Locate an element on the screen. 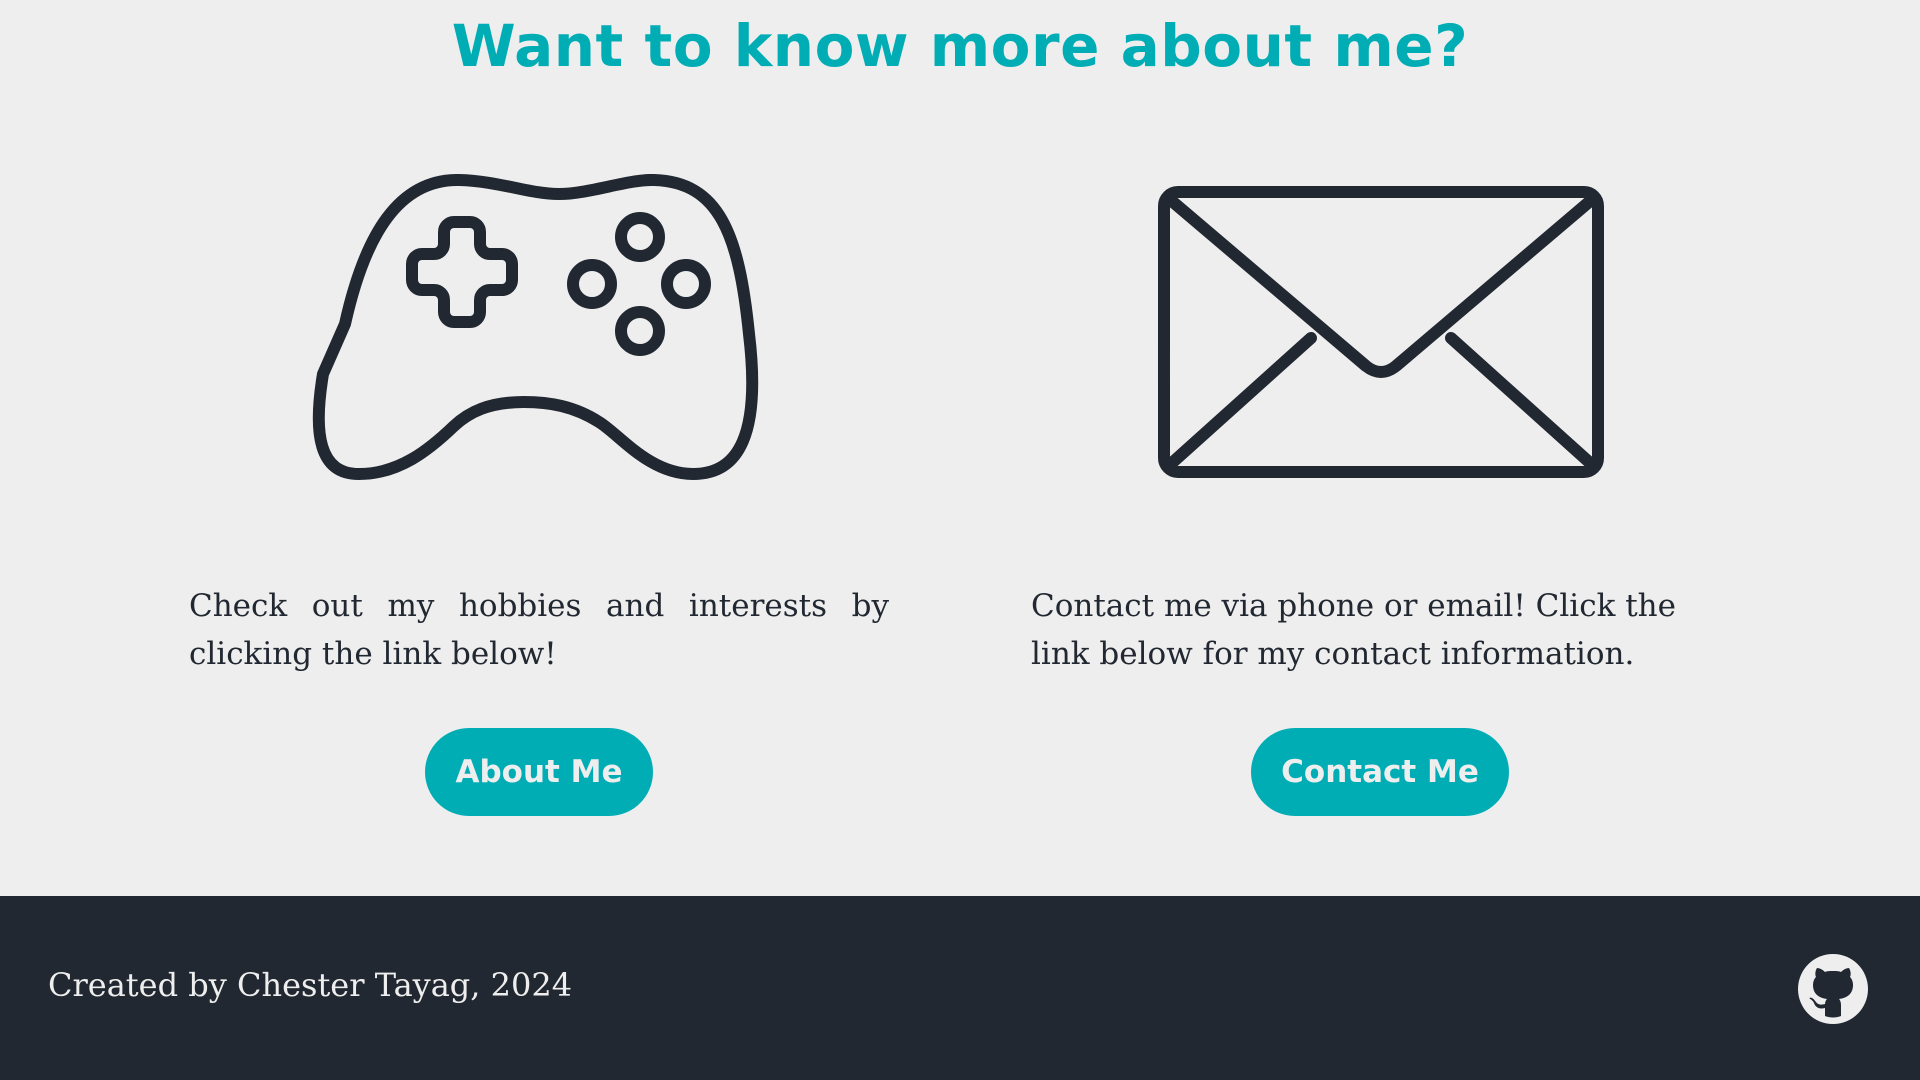  footer-credit: Created by Chester Tayag, 2024 is located at coordinates (310, 985).